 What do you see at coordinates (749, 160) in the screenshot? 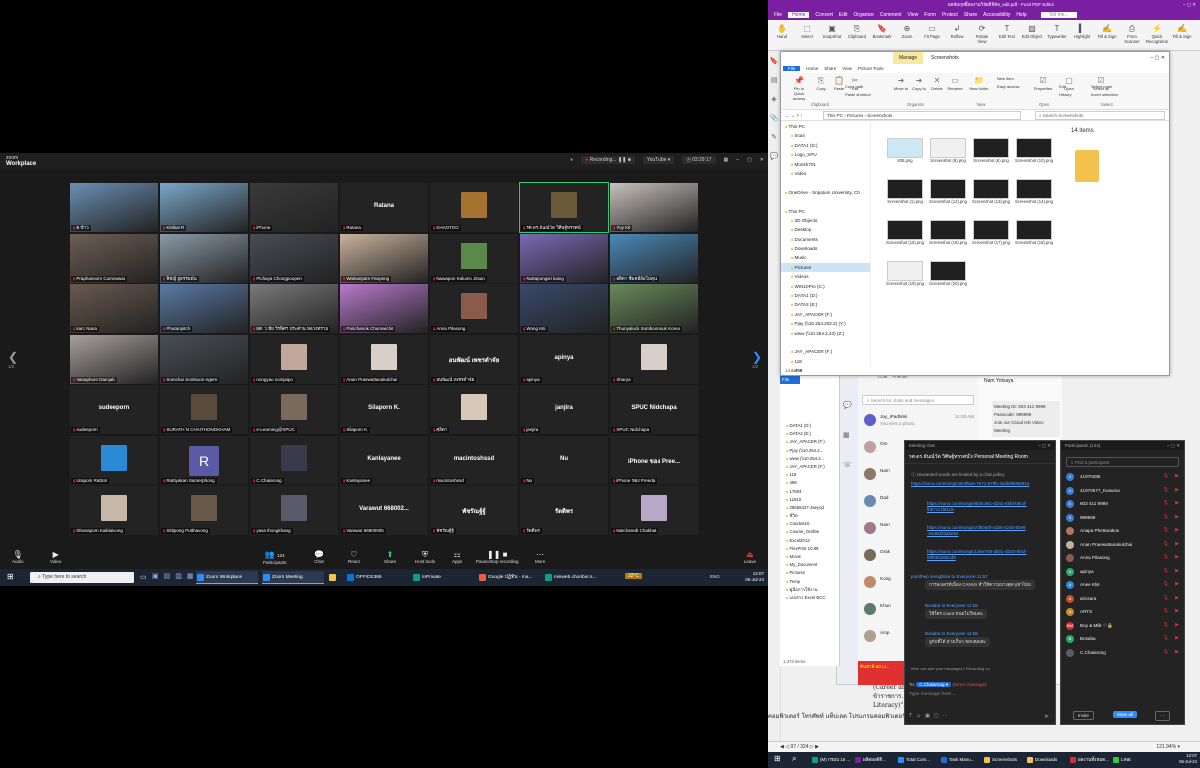
I see `maximize-icon: ▢` at bounding box center [749, 160].